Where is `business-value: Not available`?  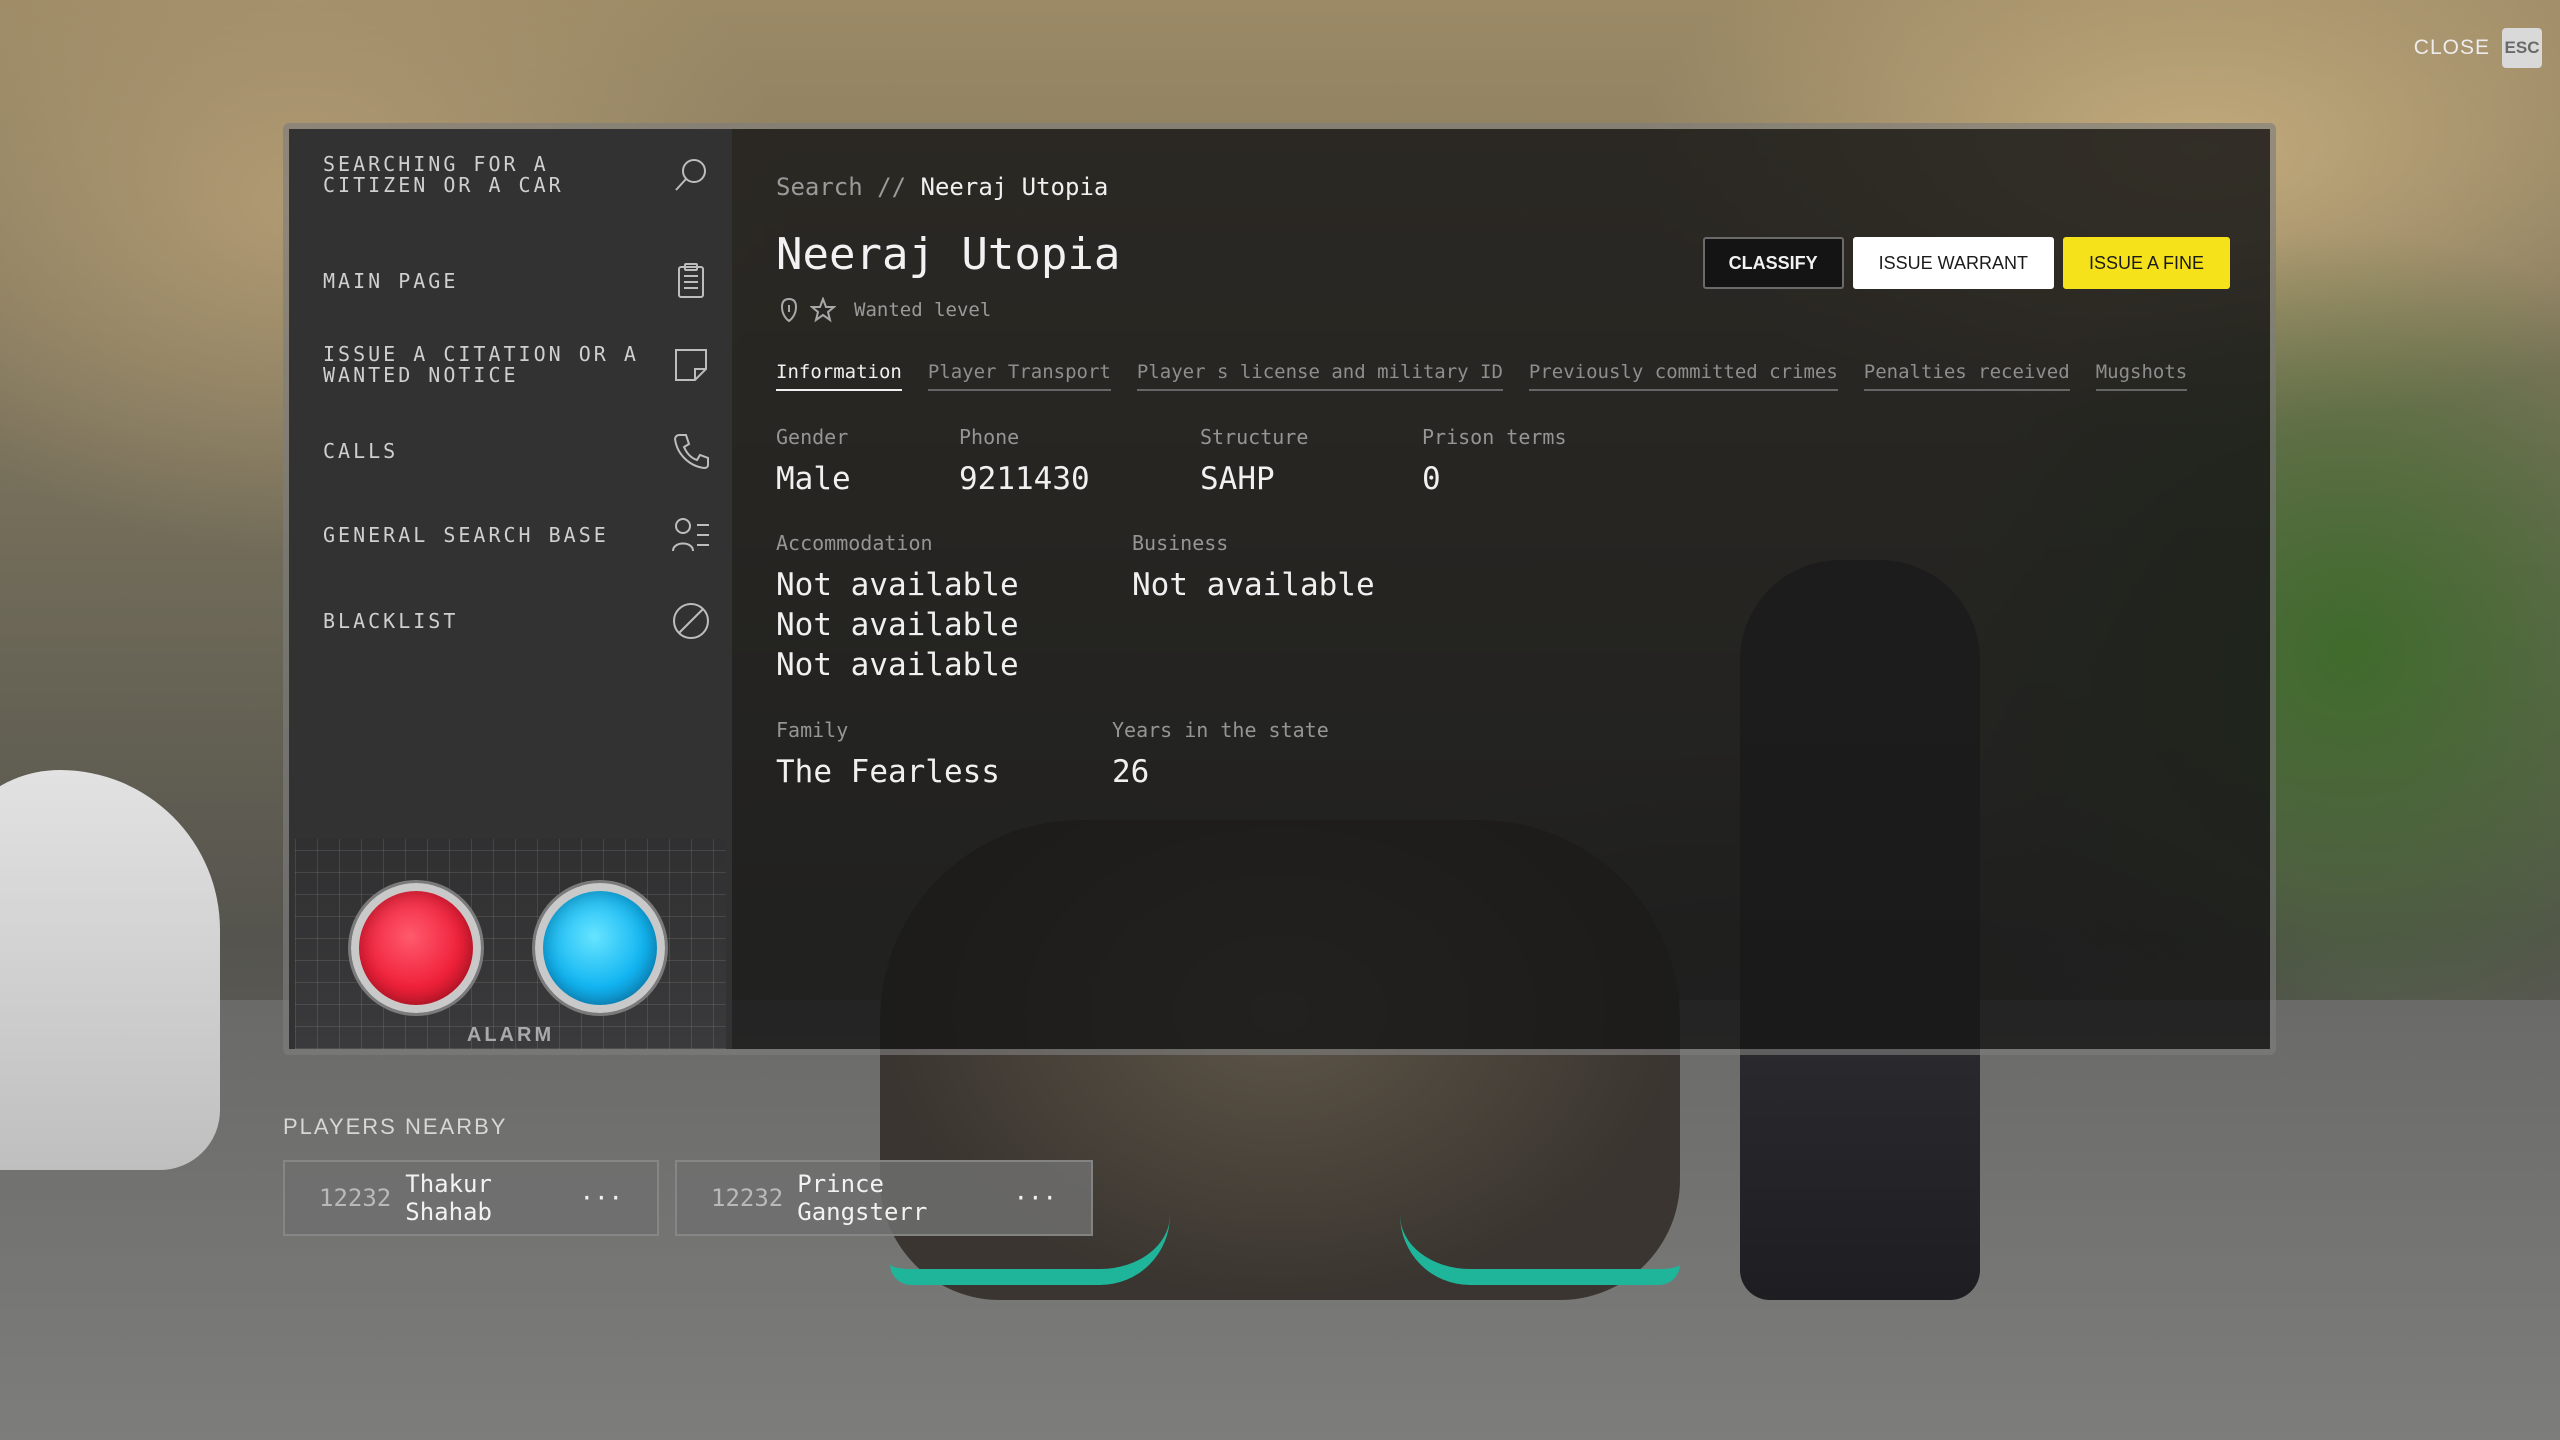
business-value: Not available is located at coordinates (1253, 585).